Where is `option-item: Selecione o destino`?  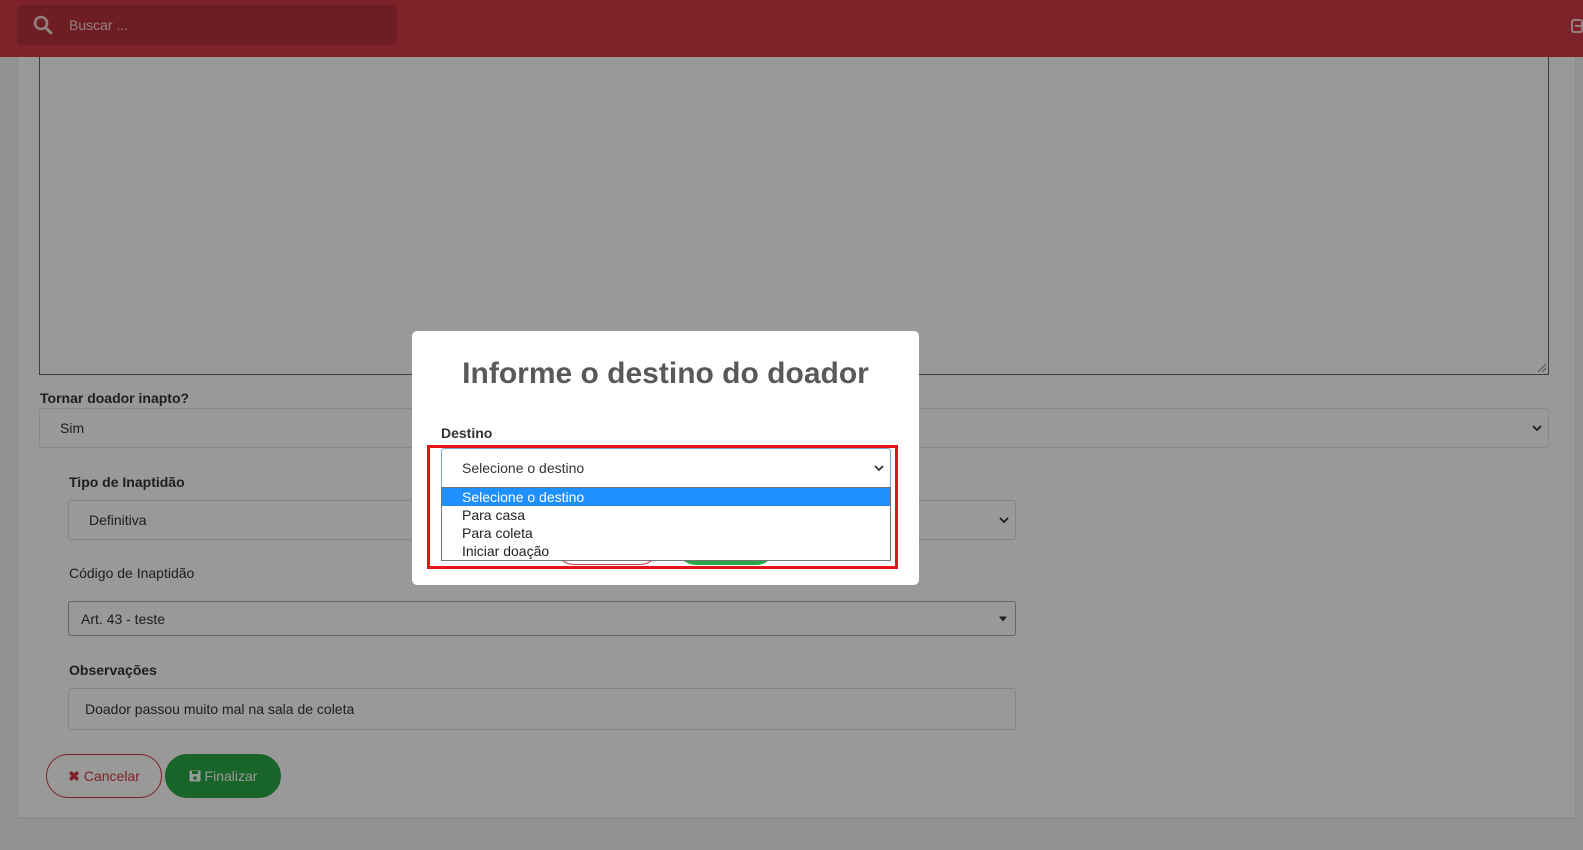
option-item: Selecione o destino is located at coordinates (666, 497).